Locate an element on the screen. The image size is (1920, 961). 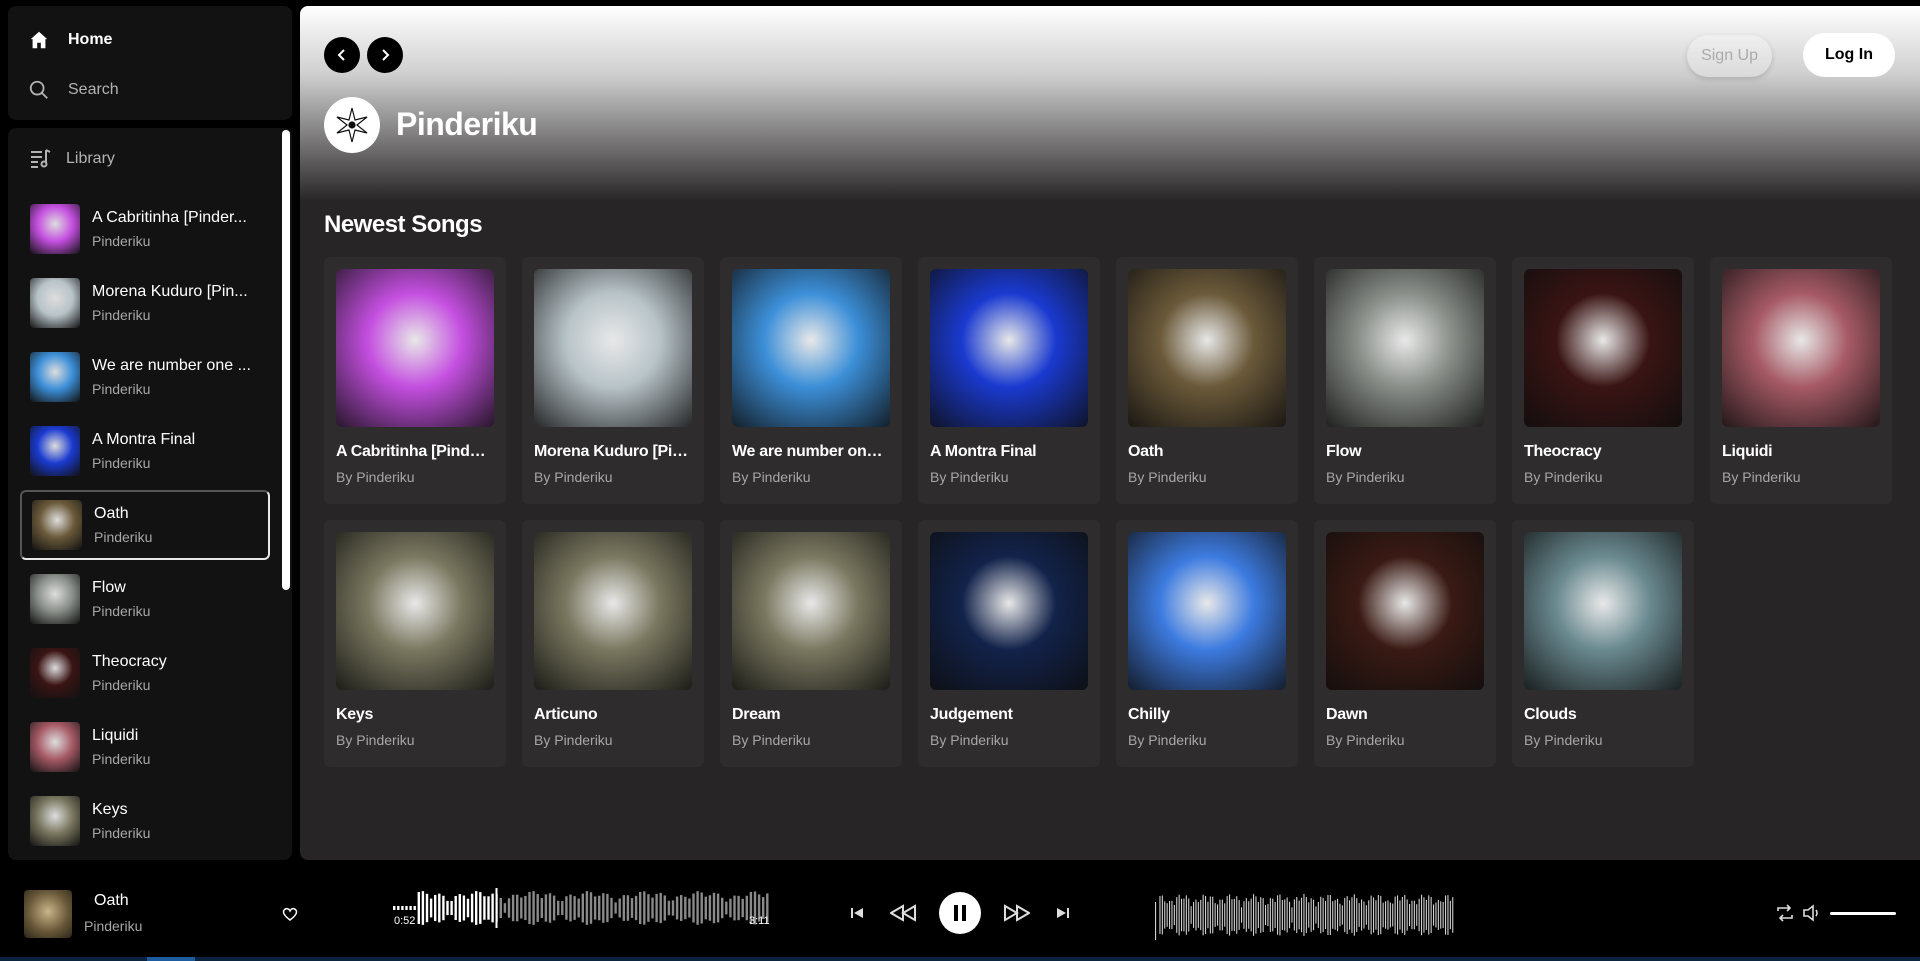
library-item: Oath Pinderiku is located at coordinates (145, 525).